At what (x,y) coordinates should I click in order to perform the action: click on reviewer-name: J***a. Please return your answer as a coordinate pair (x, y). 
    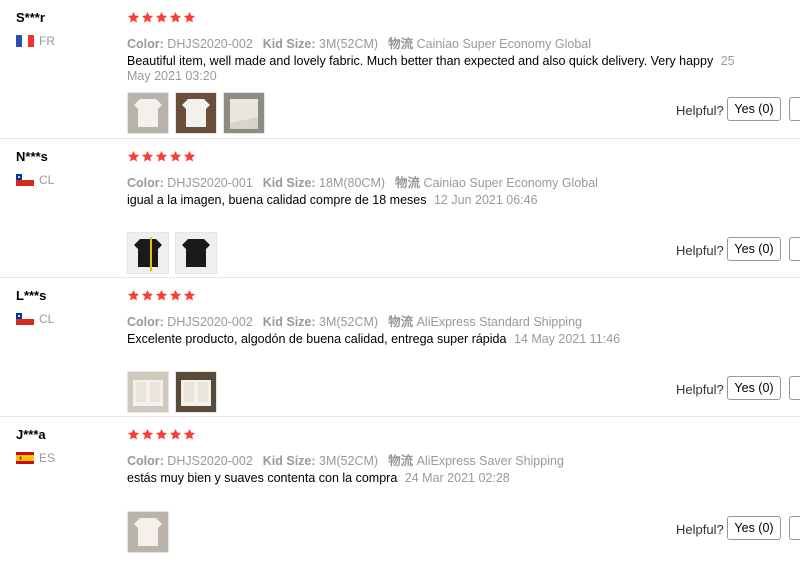
    Looking at the image, I should click on (31, 434).